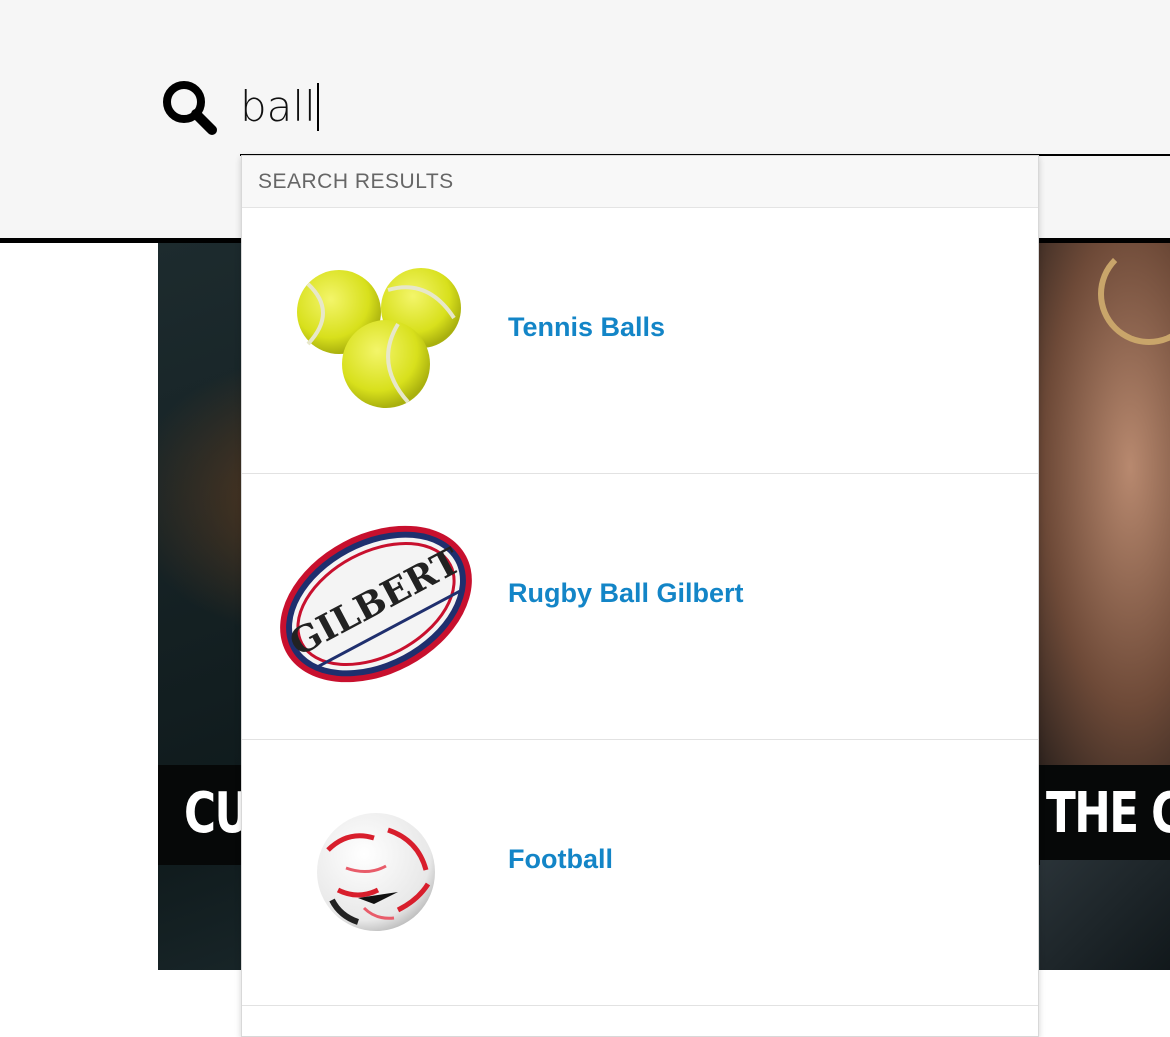  What do you see at coordinates (626, 593) in the screenshot?
I see `search-result-link: Rugby Ball Gilbert` at bounding box center [626, 593].